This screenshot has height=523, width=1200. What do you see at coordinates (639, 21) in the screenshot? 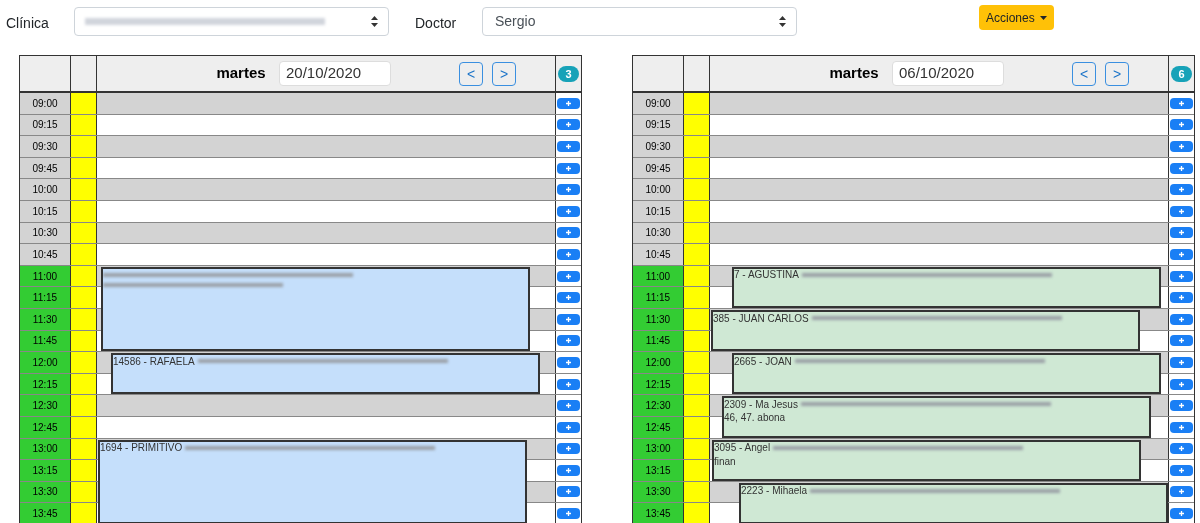
I see `doctor-select: Sergio` at bounding box center [639, 21].